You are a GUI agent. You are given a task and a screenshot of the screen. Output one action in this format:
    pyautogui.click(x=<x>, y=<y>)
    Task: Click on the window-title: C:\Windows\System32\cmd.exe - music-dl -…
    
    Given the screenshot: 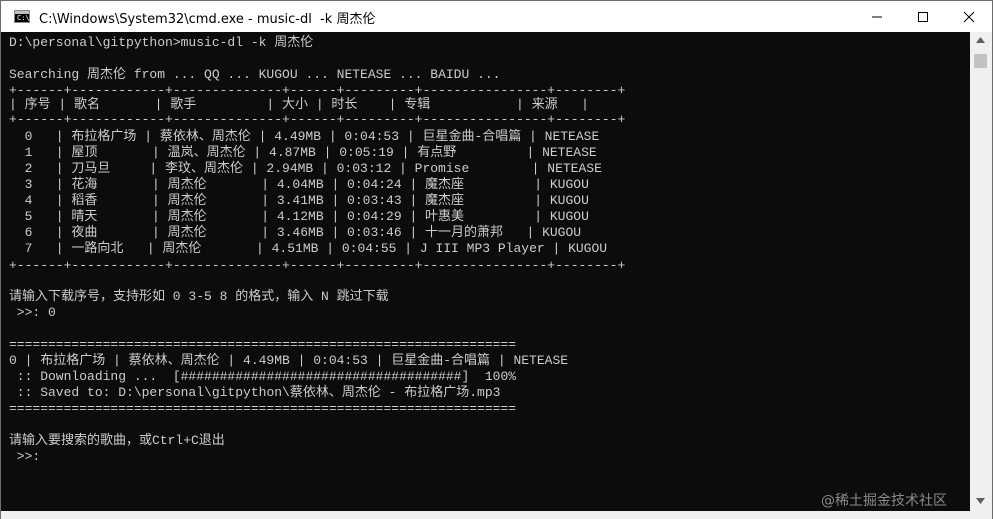 What is the action you would take?
    pyautogui.click(x=207, y=19)
    